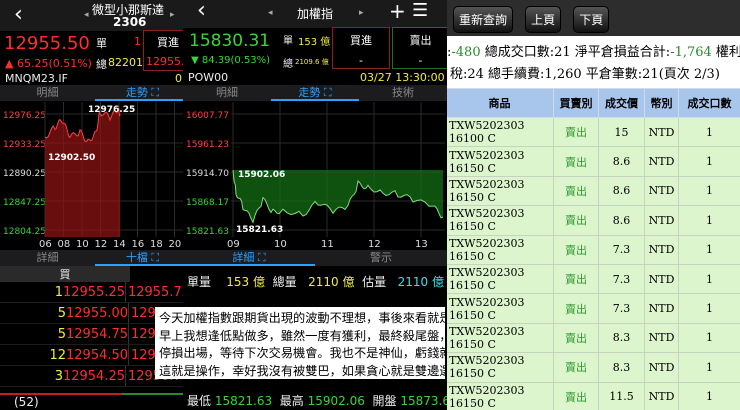  What do you see at coordinates (302, 353) in the screenshot?
I see `subtitle-line: 停損出場，等待下次交易機會。我也不是神仙，虧錢就讓他變少` at bounding box center [302, 353].